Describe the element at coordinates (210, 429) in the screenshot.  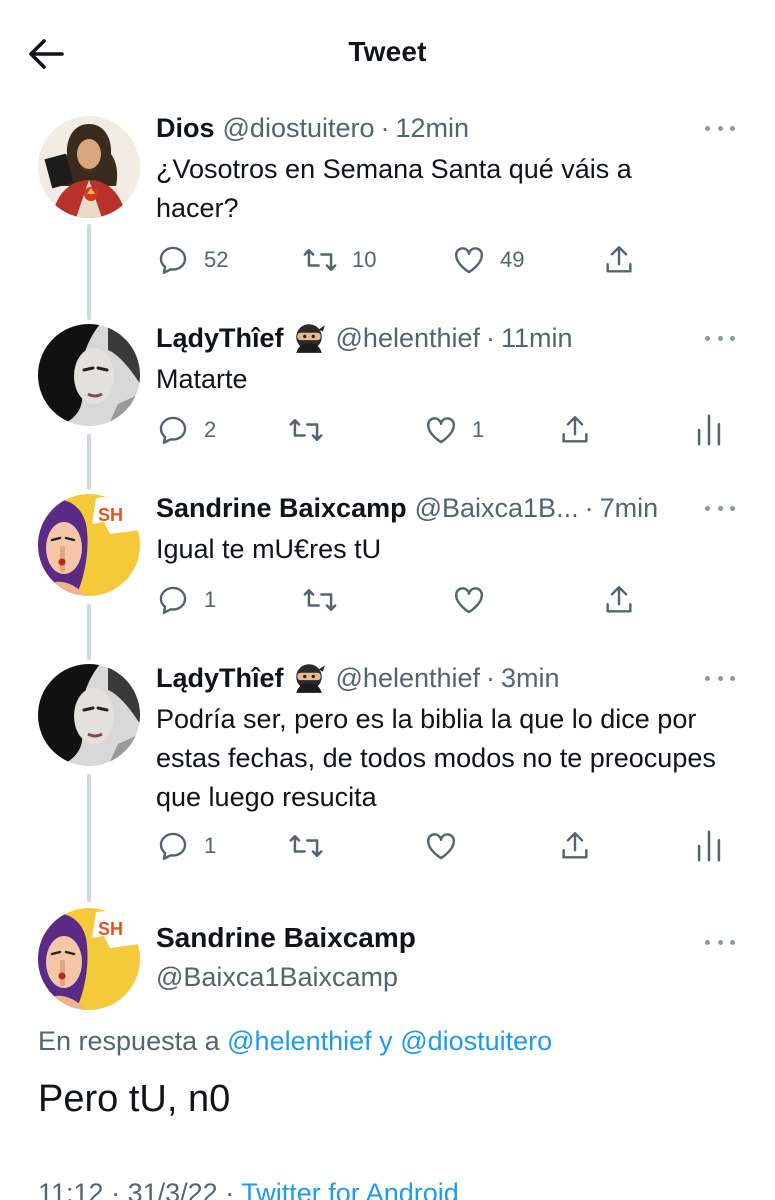
I see `reply-count: 2` at that location.